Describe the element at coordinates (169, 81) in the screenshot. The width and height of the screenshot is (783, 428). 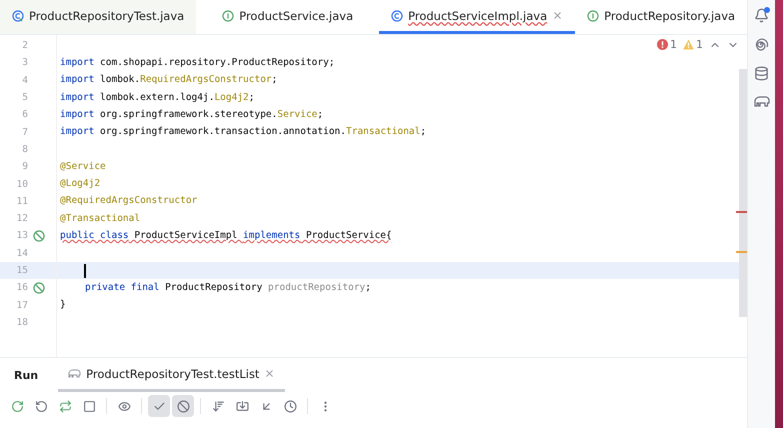
I see `code-line: import lombok.RequiredArgsConstructor;` at that location.